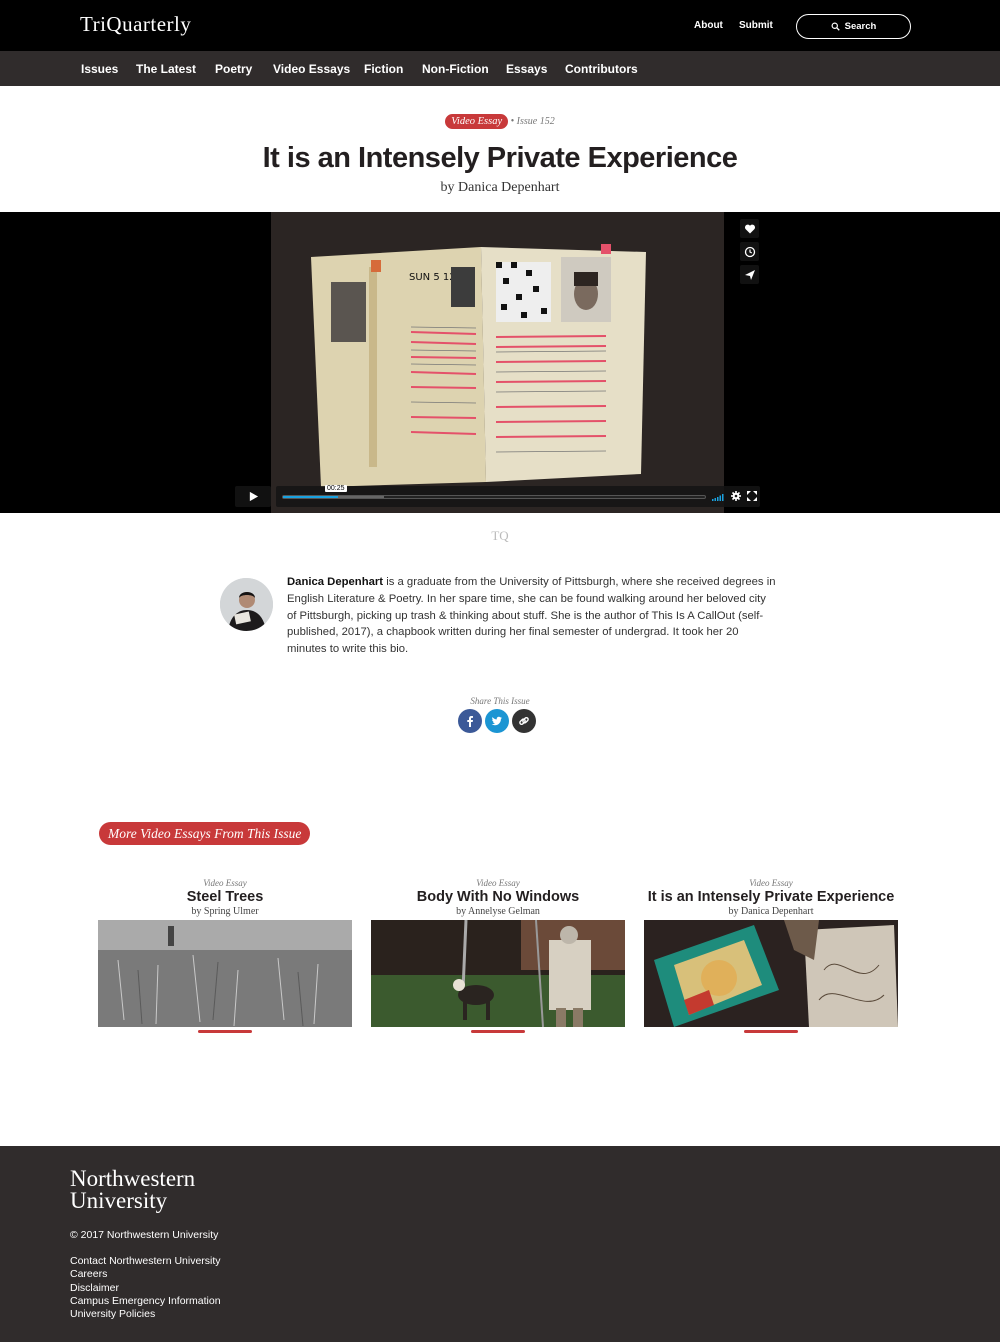 This screenshot has width=1000, height=1342. I want to click on video-essay-card: Video Essay Steel Trees by Spring Ulmer, so click(225, 955).